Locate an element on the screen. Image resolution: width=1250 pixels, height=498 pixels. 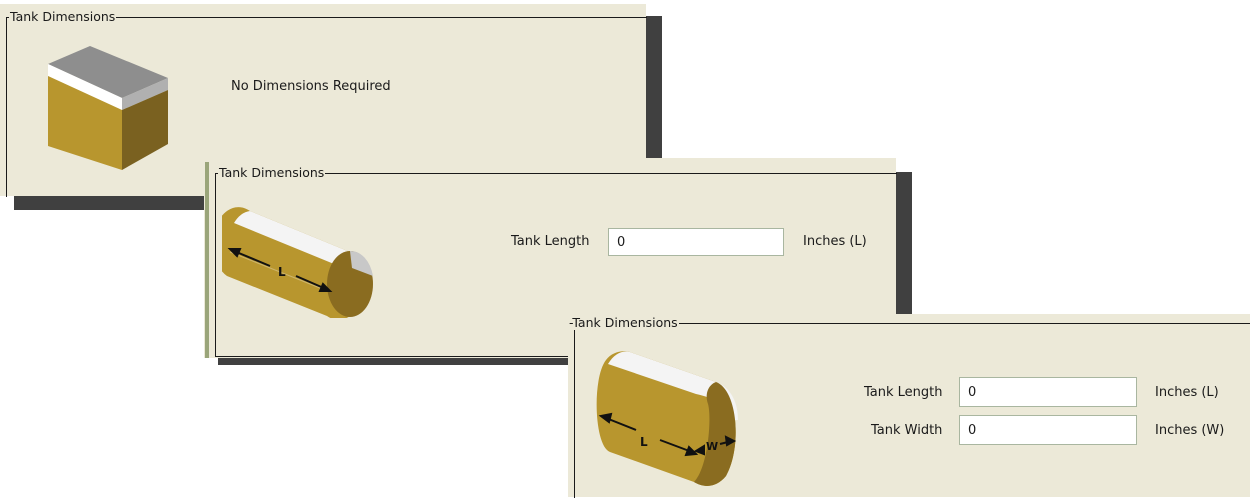
panel-accent-bar is located at coordinates (207, 260).